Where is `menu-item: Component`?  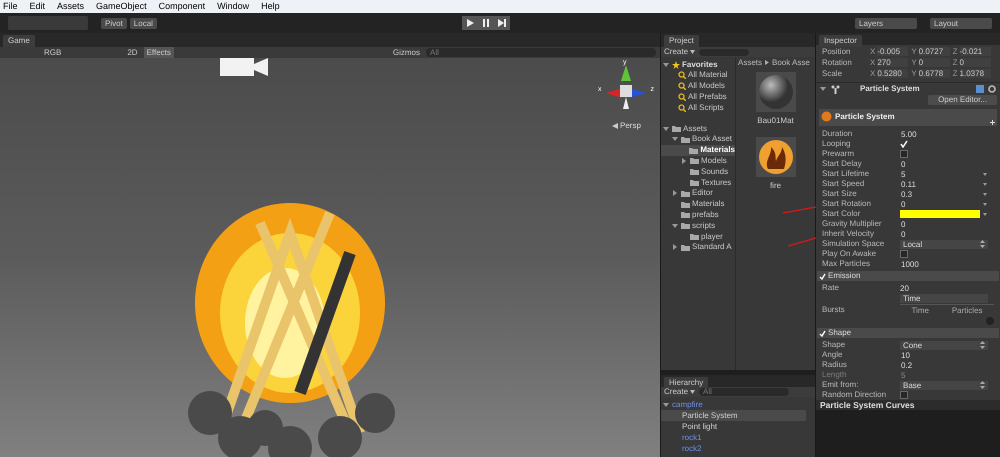 menu-item: Component is located at coordinates (182, 7).